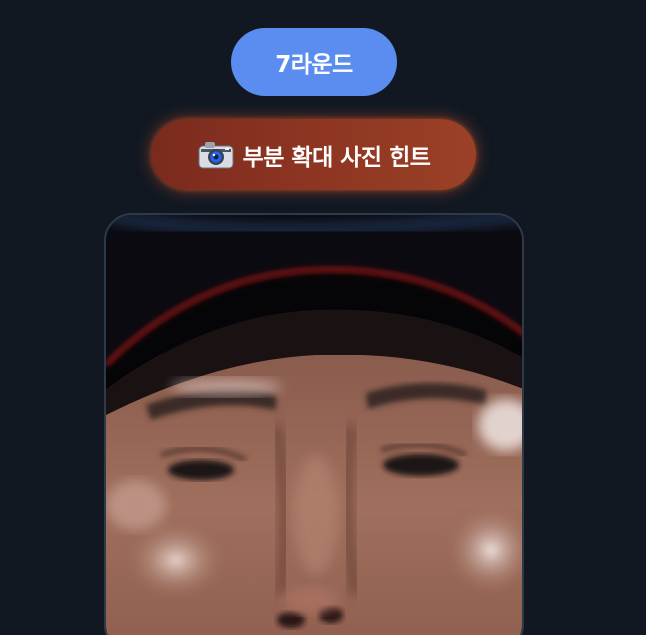 The width and height of the screenshot is (646, 635). What do you see at coordinates (336, 157) in the screenshot?
I see `hint-label: 부분 확대 사진 힌트` at bounding box center [336, 157].